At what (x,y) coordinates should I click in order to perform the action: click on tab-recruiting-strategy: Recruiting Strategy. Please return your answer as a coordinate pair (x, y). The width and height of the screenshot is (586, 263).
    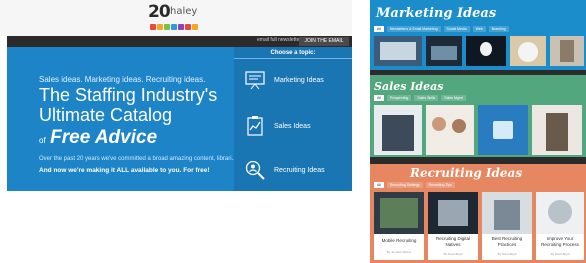
    Looking at the image, I should click on (404, 185).